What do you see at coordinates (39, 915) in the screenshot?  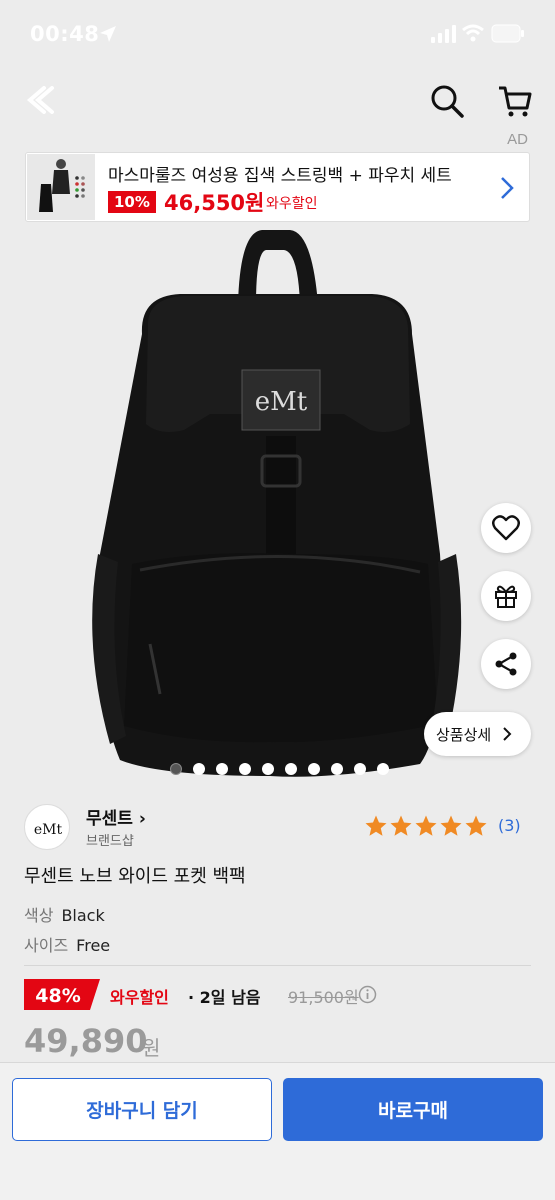 I see `option-label: 색상` at bounding box center [39, 915].